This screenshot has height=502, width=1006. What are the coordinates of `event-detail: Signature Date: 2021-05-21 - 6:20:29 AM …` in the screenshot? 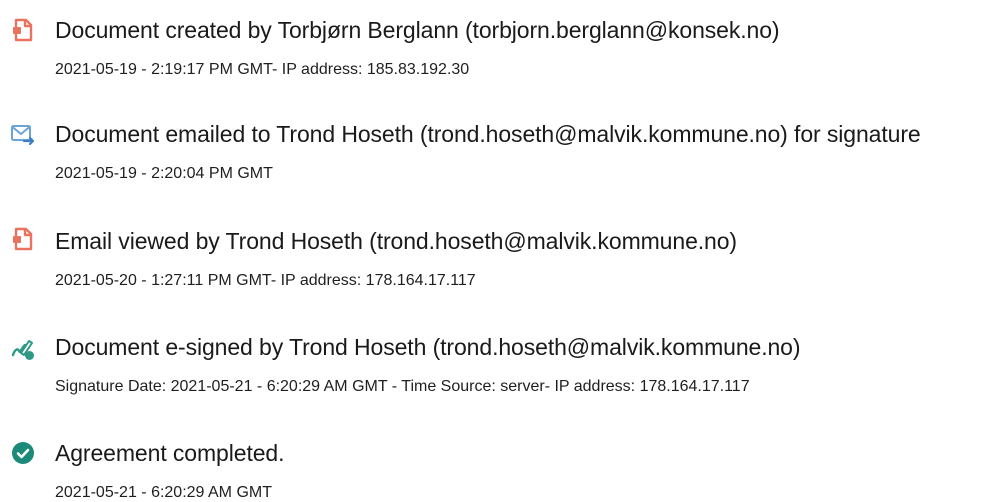 It's located at (402, 386).